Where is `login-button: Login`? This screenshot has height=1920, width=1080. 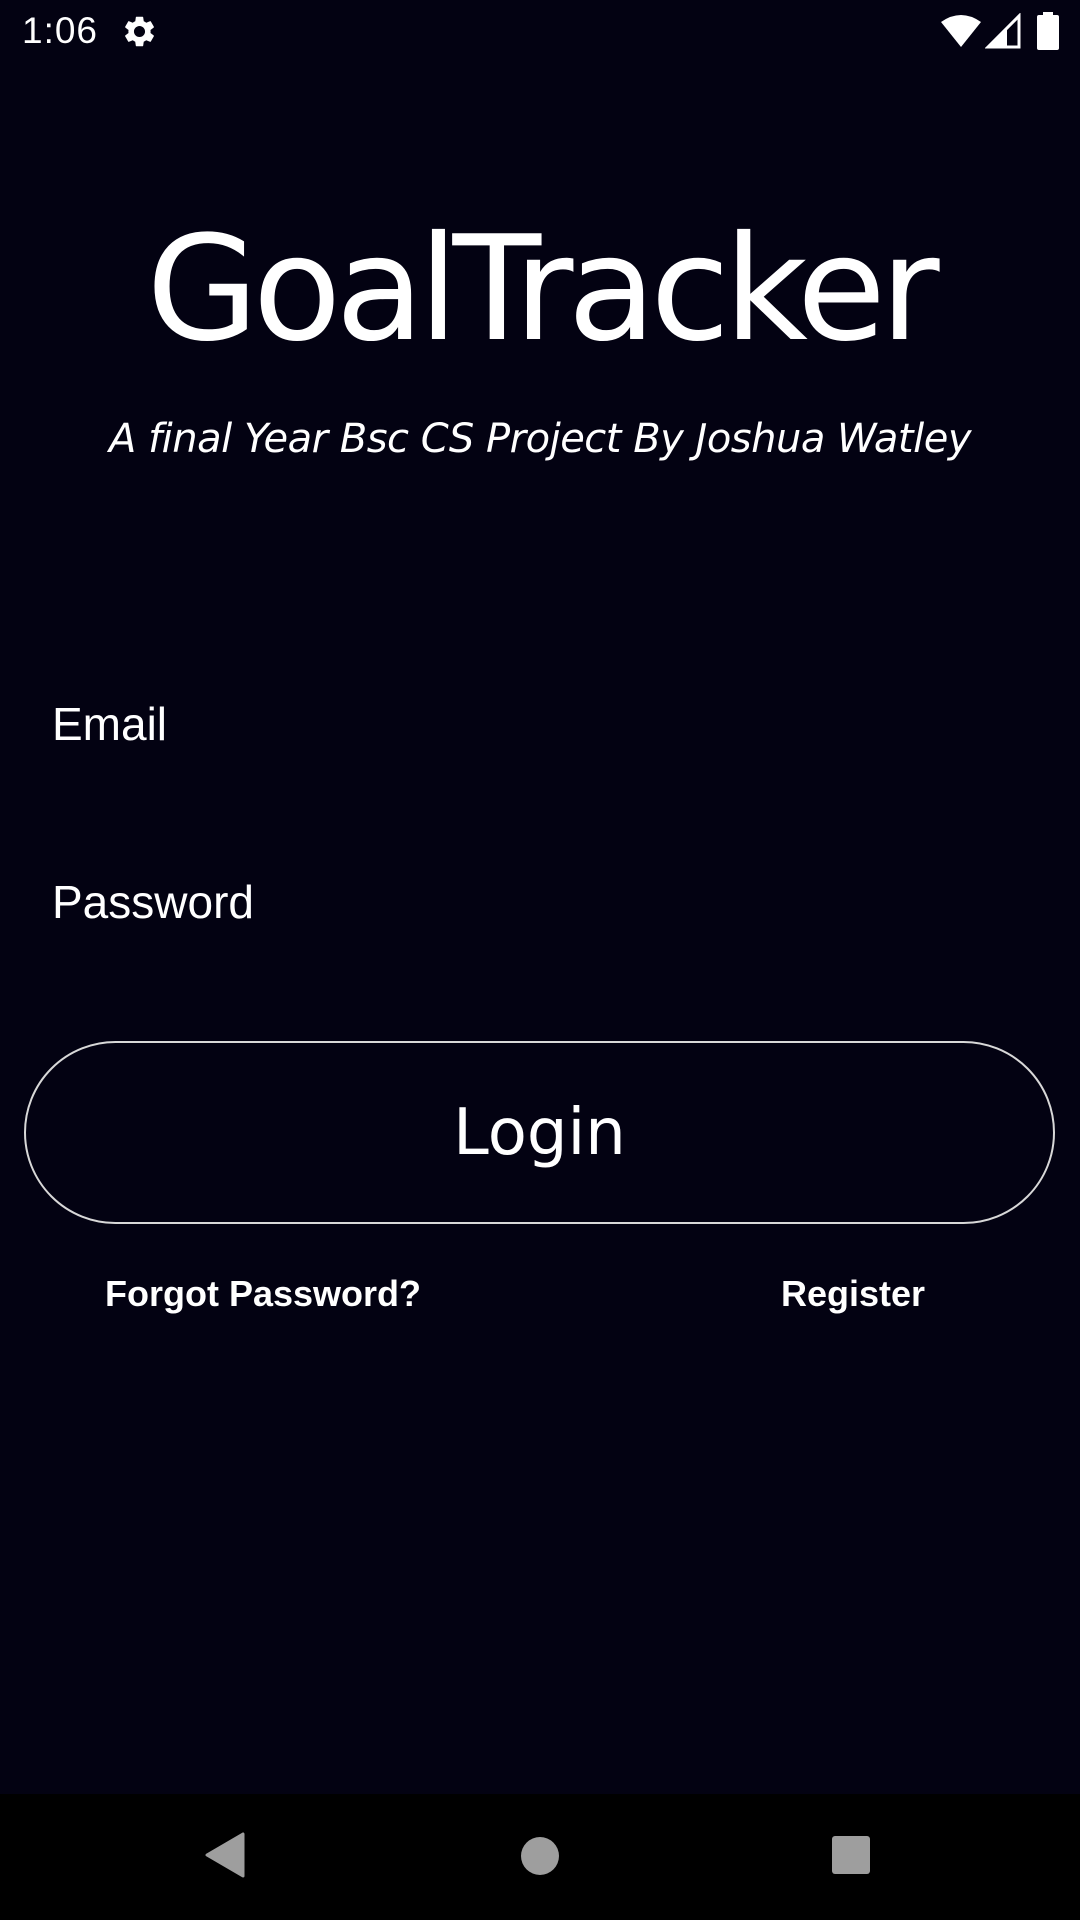 login-button: Login is located at coordinates (539, 1132).